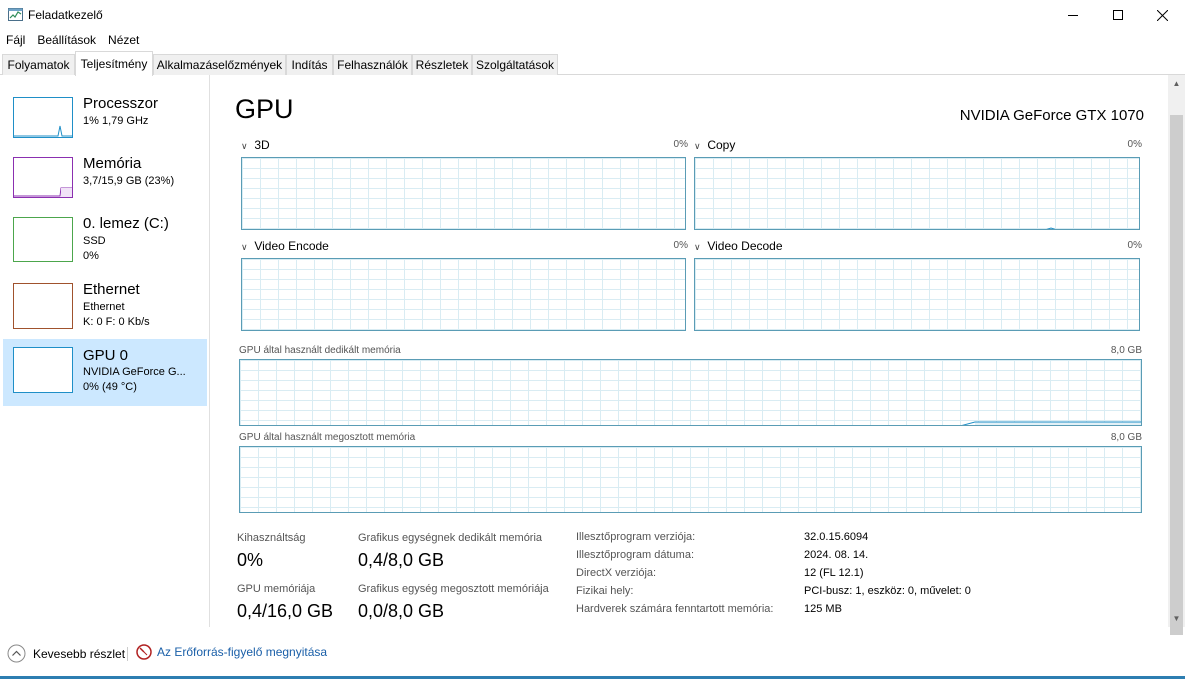 Image resolution: width=1185 pixels, height=679 pixels. I want to click on footer-divider, so click(127, 654).